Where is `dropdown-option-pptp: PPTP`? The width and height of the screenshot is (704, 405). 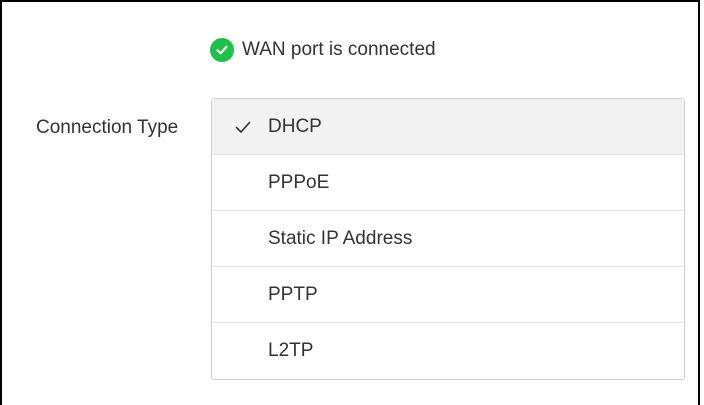
dropdown-option-pptp: PPTP is located at coordinates (448, 295).